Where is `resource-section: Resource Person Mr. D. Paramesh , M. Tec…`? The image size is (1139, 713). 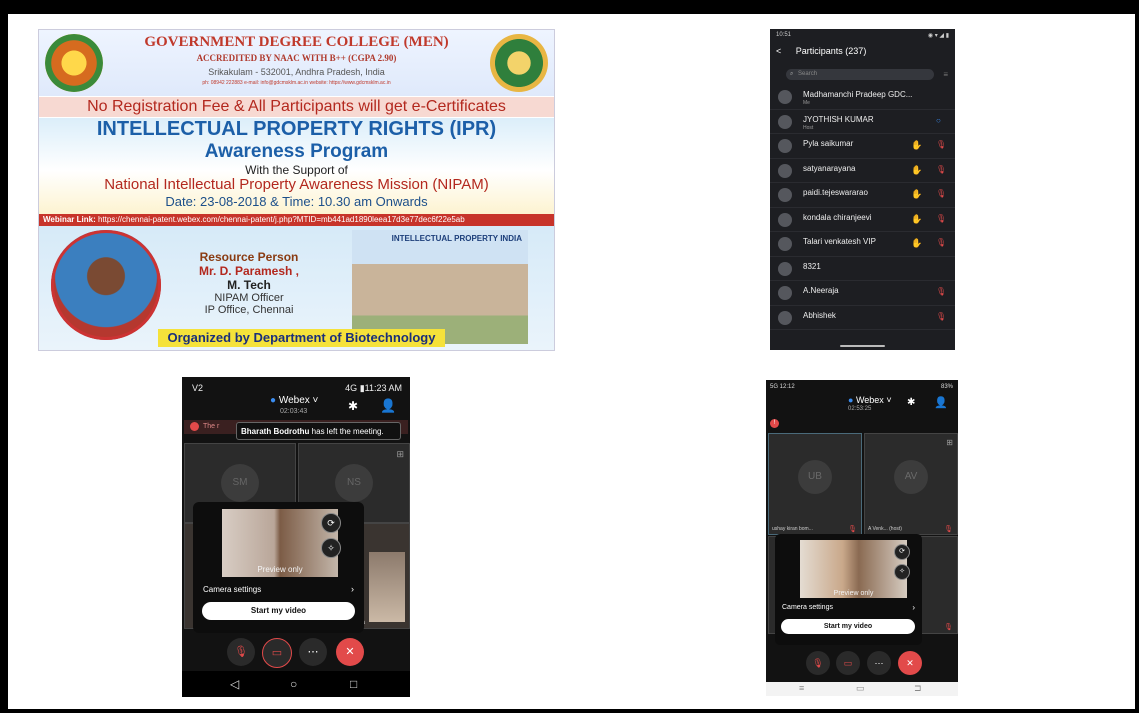 resource-section: Resource Person Mr. D. Paramesh , M. Tec… is located at coordinates (296, 288).